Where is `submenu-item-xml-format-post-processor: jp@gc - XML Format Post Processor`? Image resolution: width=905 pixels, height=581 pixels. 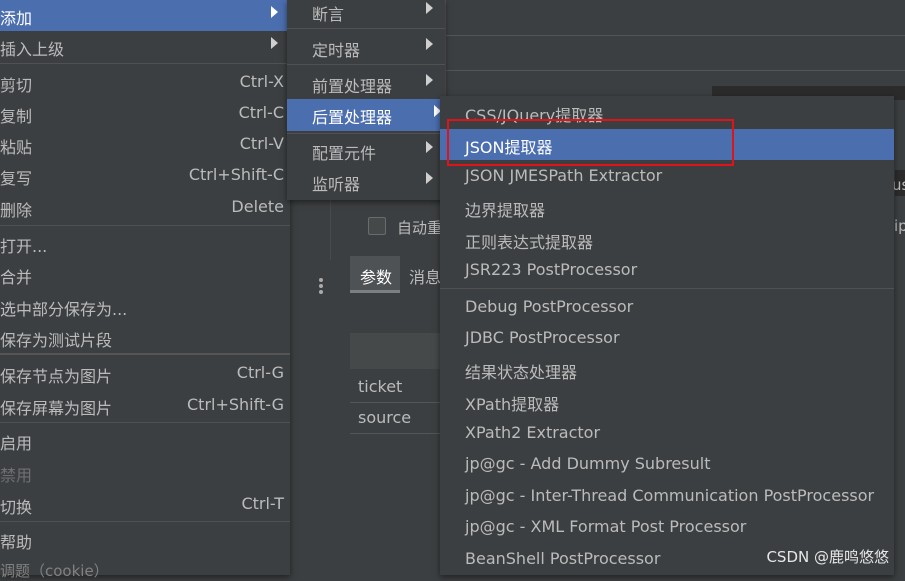
submenu-item-xml-format-post-processor: jp@gc - XML Format Post Processor is located at coordinates (667, 527).